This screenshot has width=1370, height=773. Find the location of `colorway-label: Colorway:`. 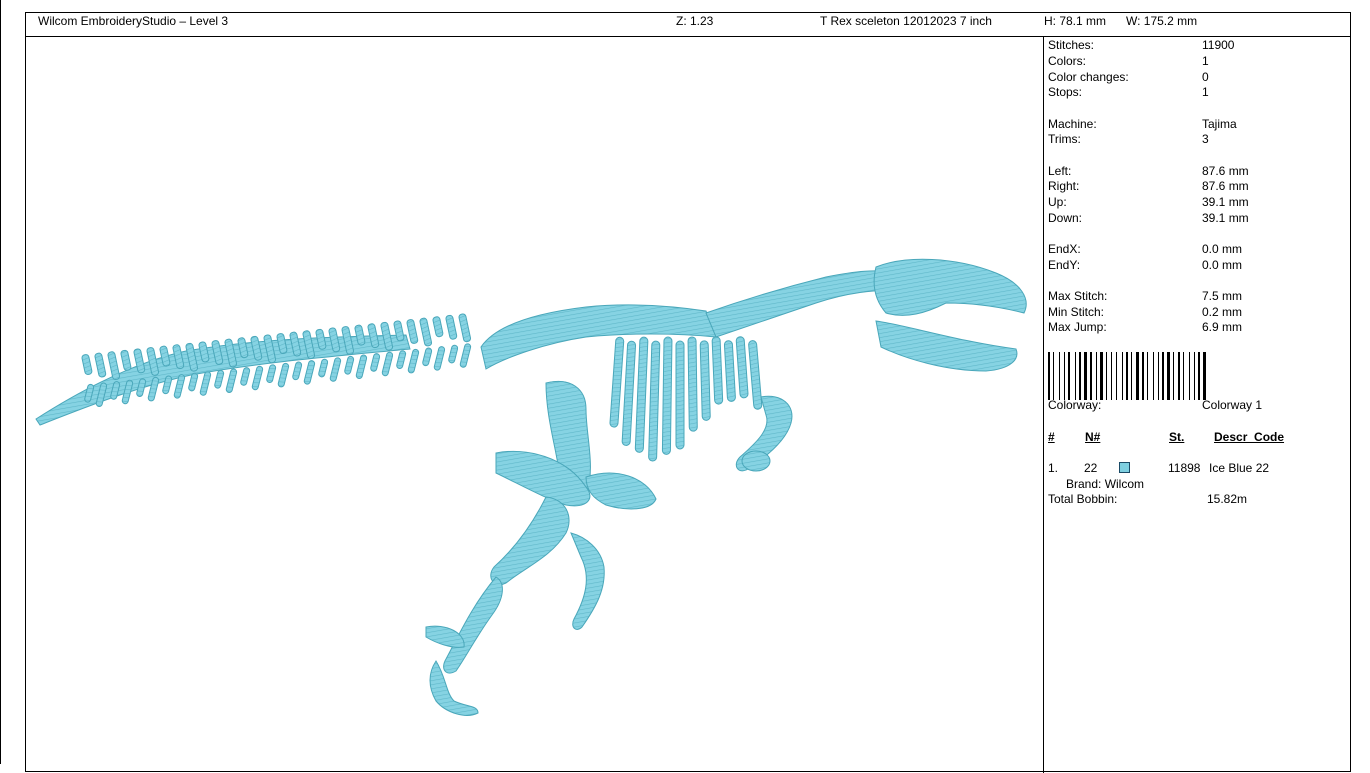

colorway-label: Colorway: is located at coordinates (1075, 405).